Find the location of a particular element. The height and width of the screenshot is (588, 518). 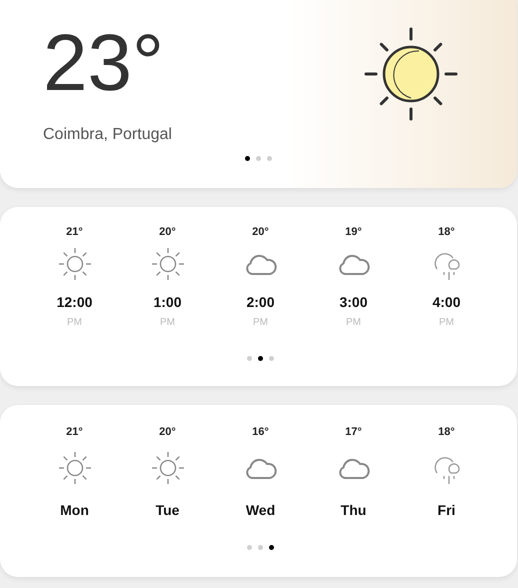

day-label: Fri is located at coordinates (447, 510).